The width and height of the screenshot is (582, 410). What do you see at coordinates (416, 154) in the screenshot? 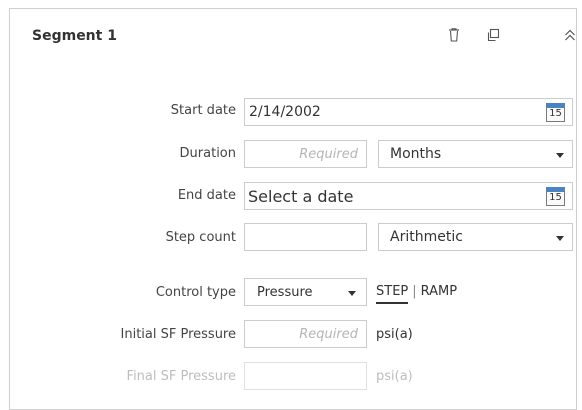
I see `duration-unit-value: Months` at bounding box center [416, 154].